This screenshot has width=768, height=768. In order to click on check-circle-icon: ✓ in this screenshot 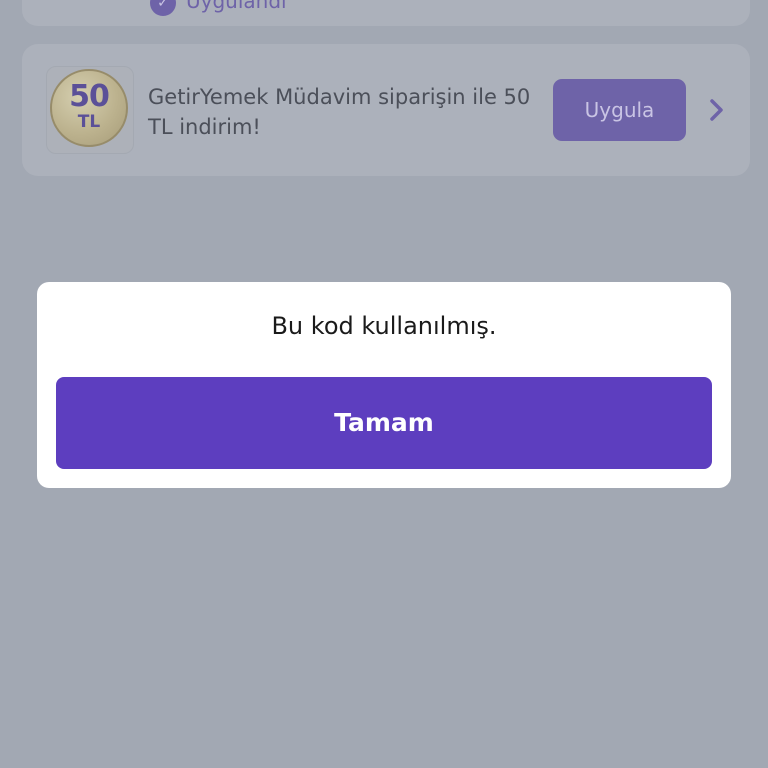, I will do `click(163, 8)`.